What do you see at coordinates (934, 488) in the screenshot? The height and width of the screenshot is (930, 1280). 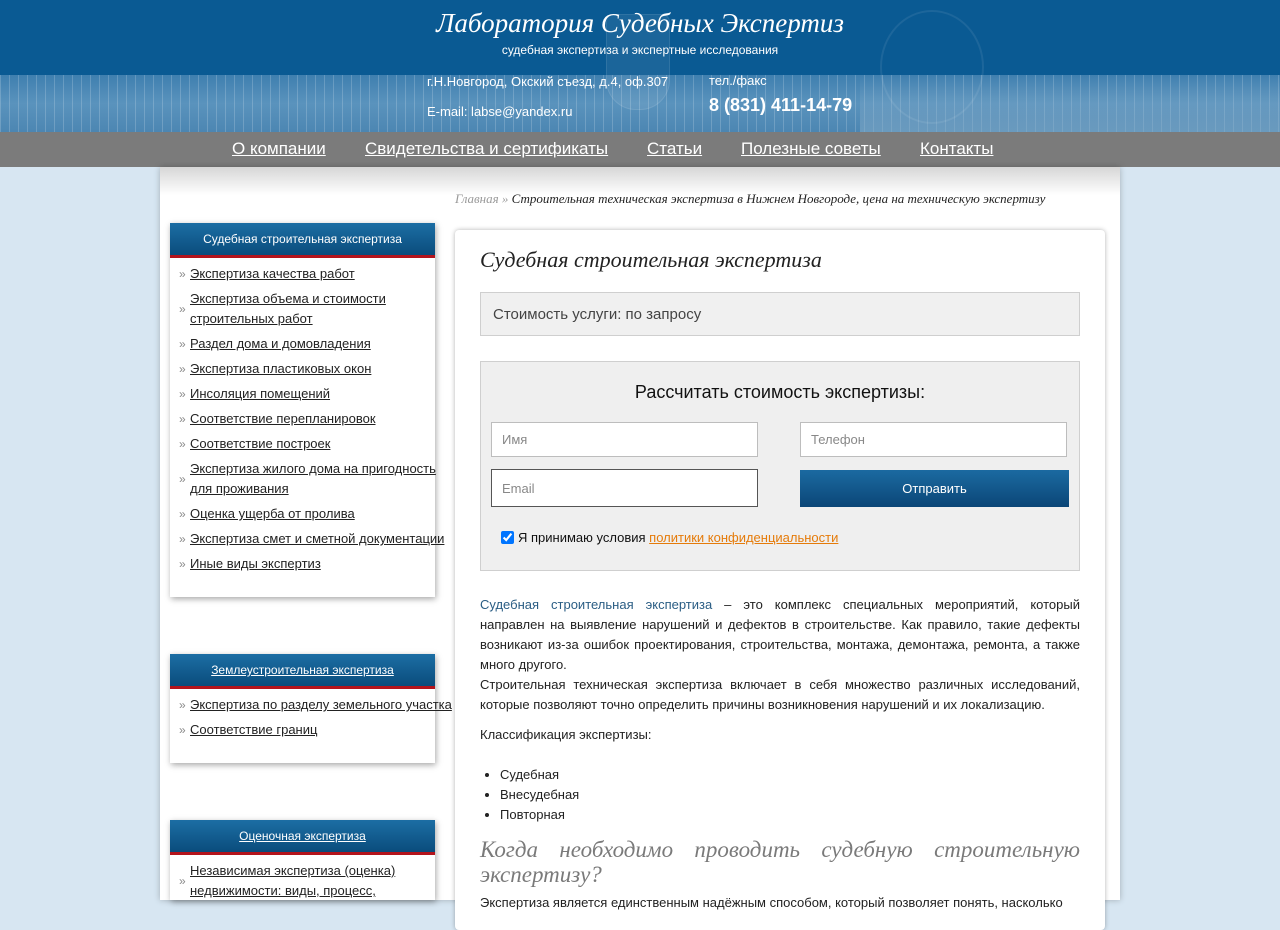 I see `submit-button: Отправить` at bounding box center [934, 488].